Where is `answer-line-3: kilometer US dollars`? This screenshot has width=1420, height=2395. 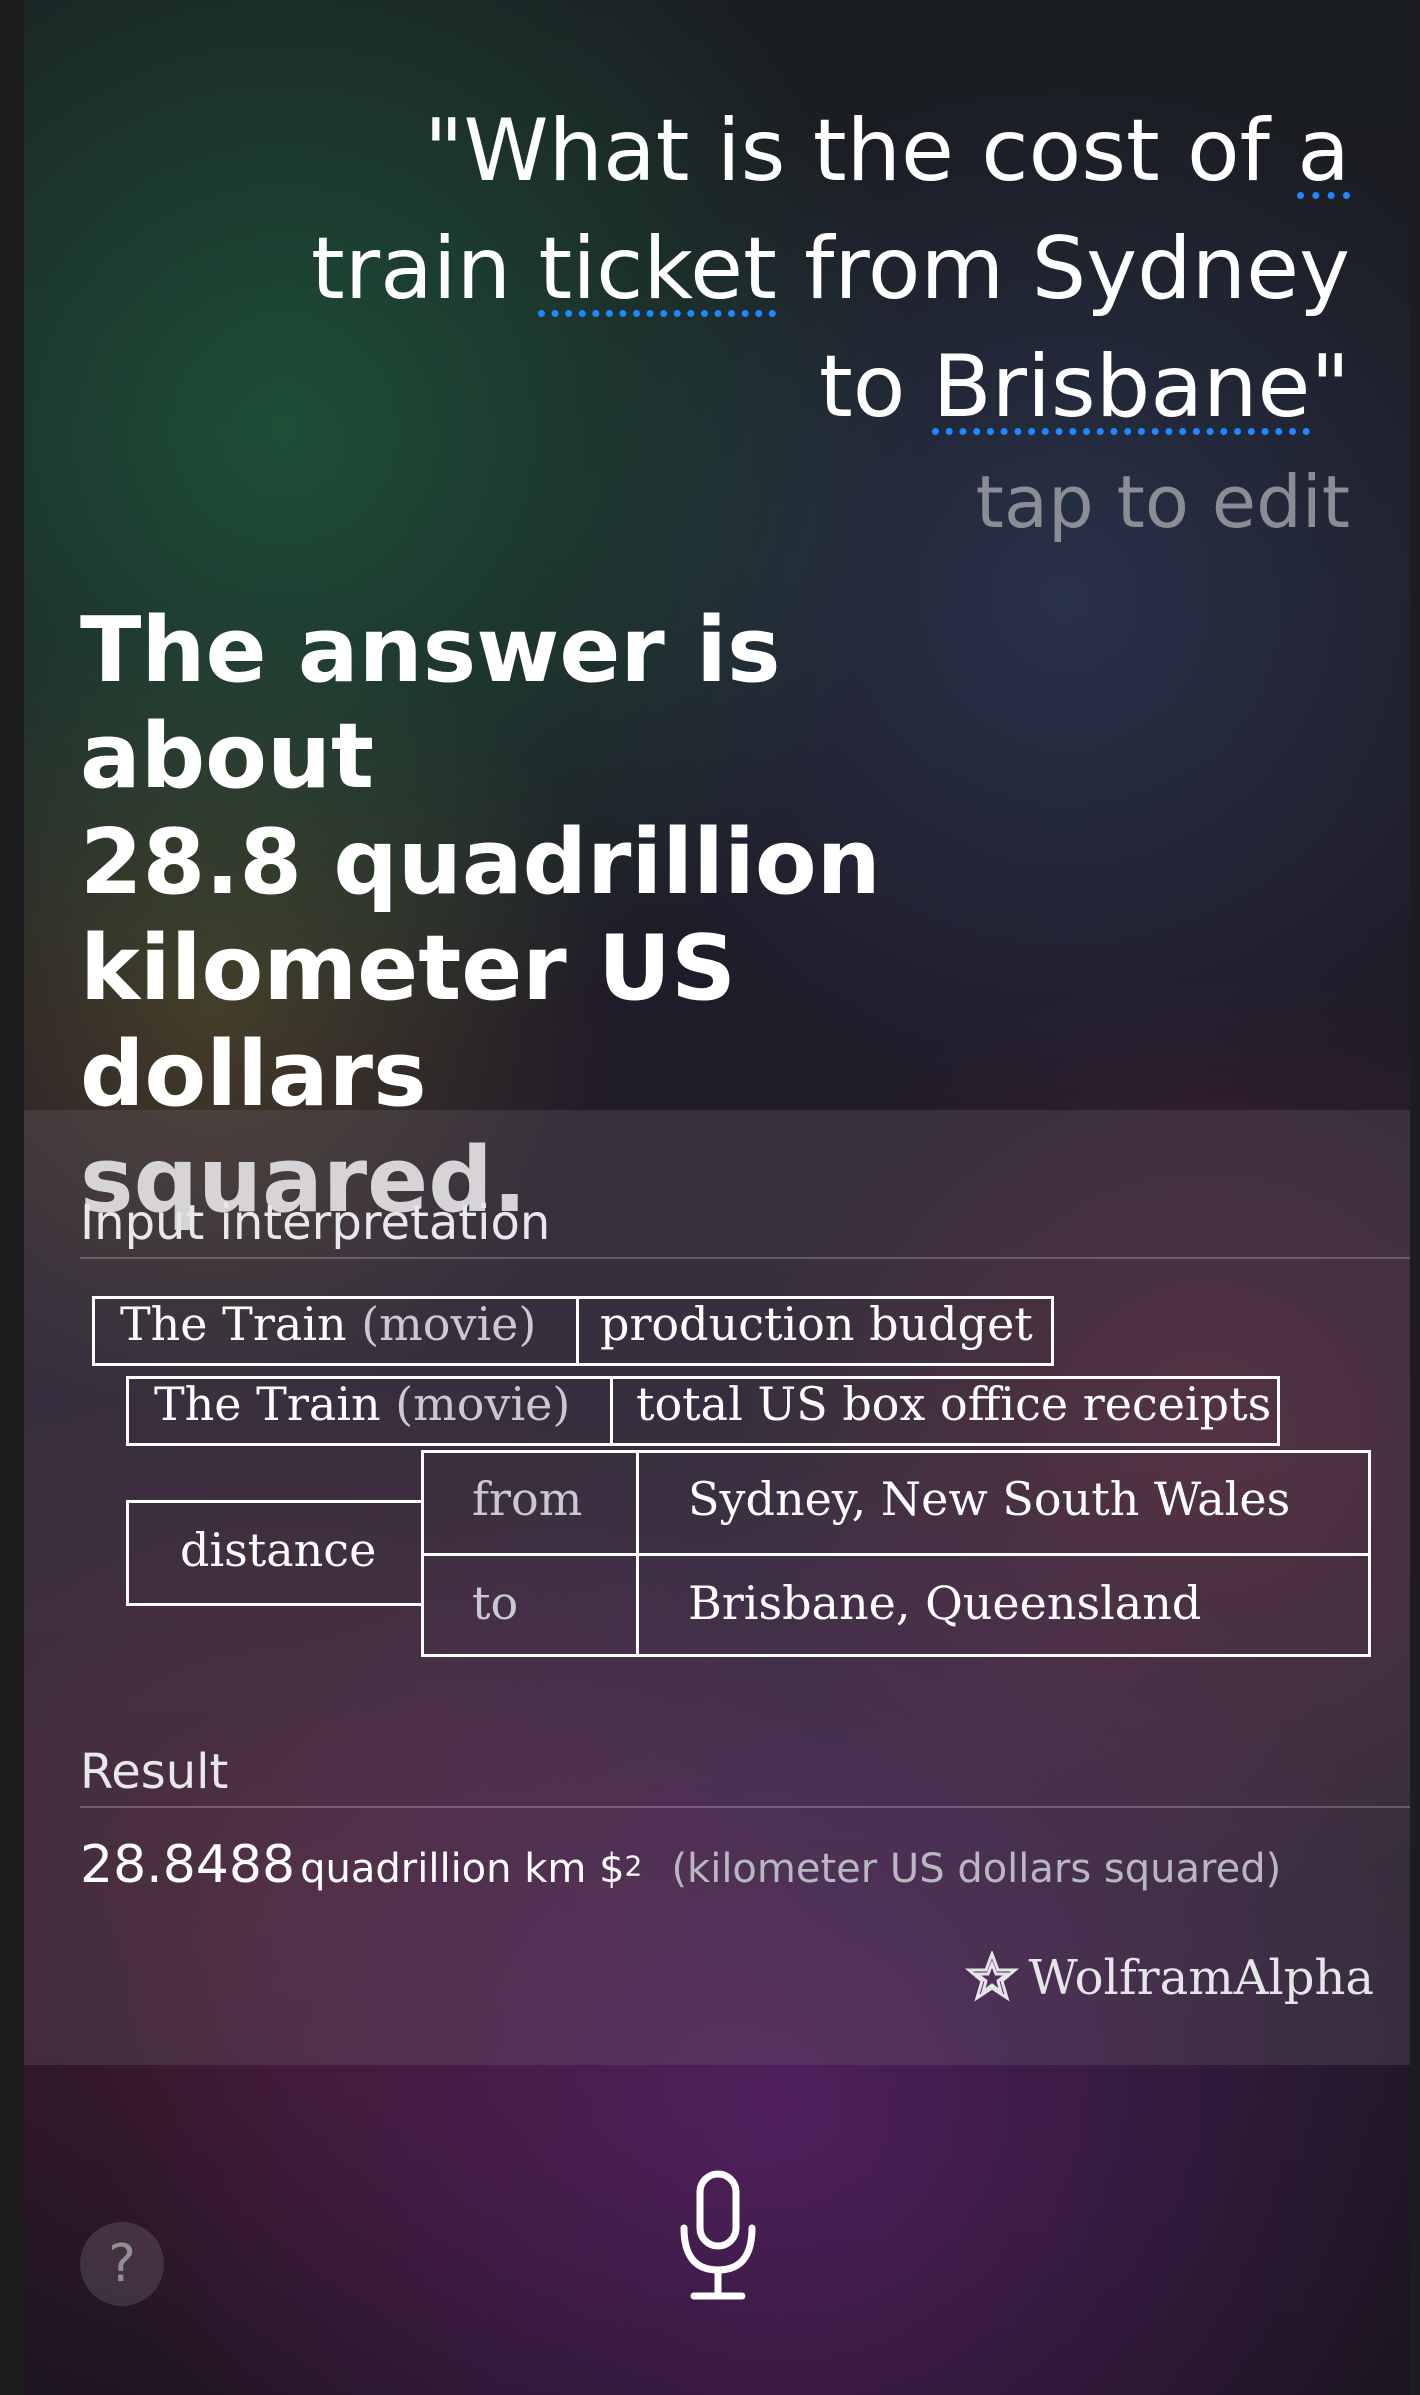 answer-line-3: kilometer US dollars is located at coordinates (408, 1021).